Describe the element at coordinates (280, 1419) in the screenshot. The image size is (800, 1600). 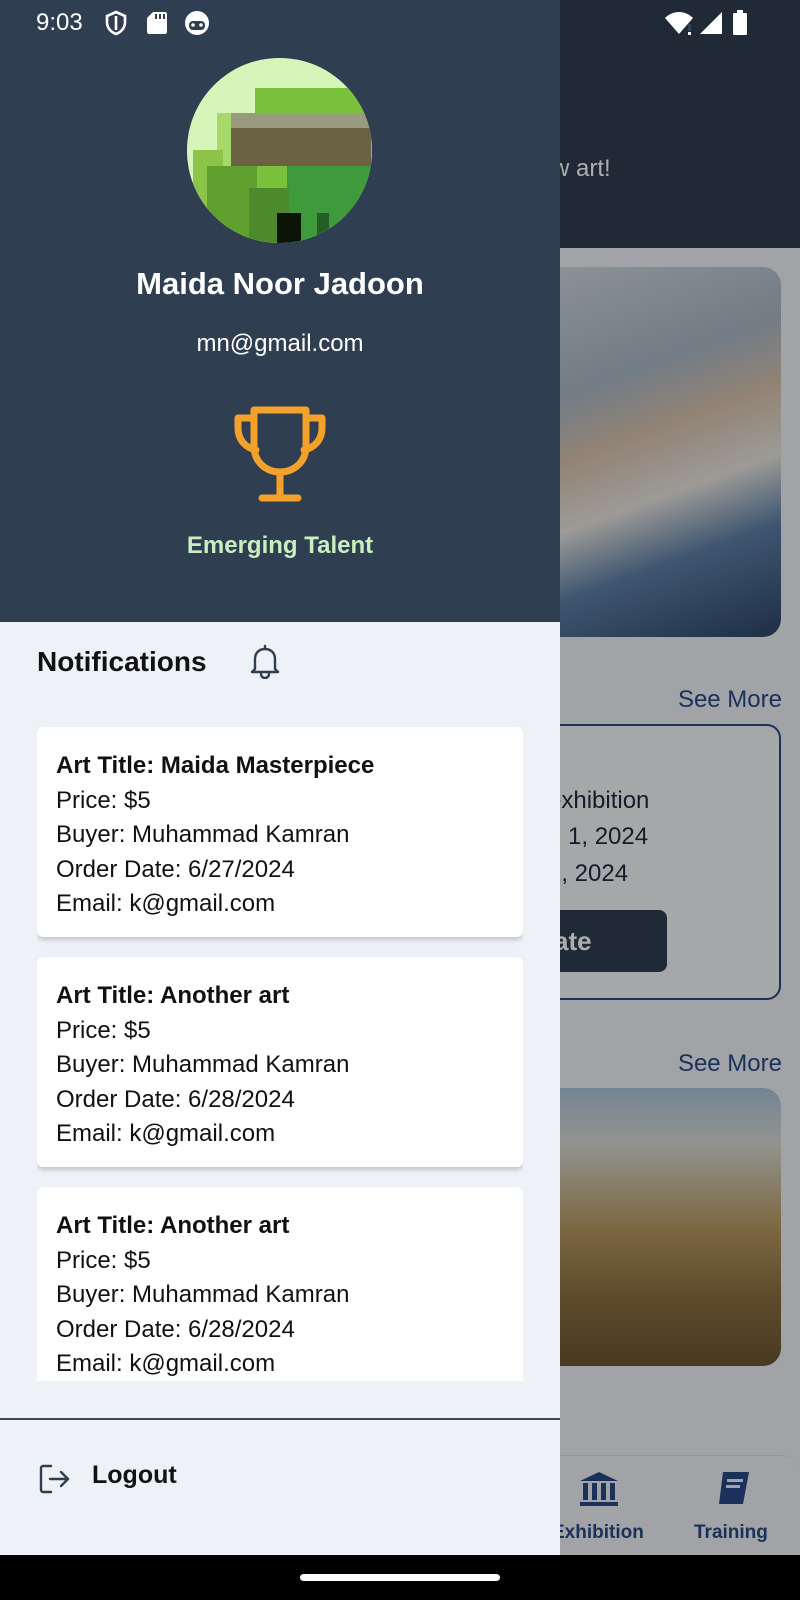
I see `drawer-divider` at that location.